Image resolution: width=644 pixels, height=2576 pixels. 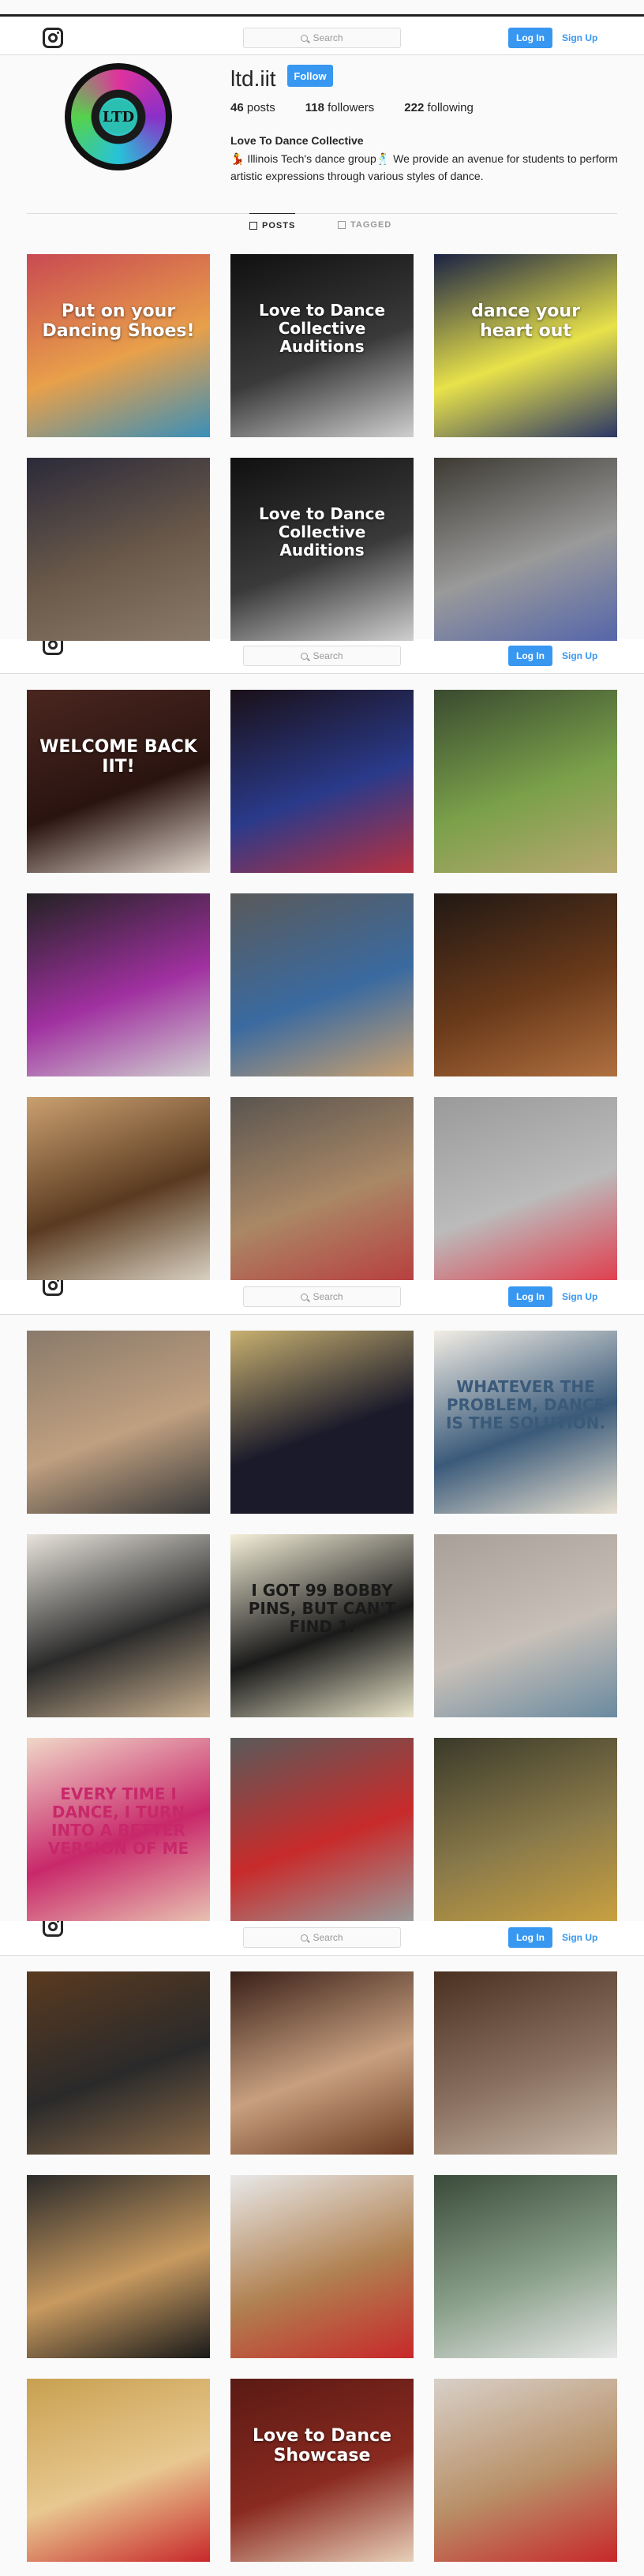 I want to click on post-tile: I GOT 99 BOBBY PINS, BUT CAN'T FIND 1., so click(x=322, y=1625).